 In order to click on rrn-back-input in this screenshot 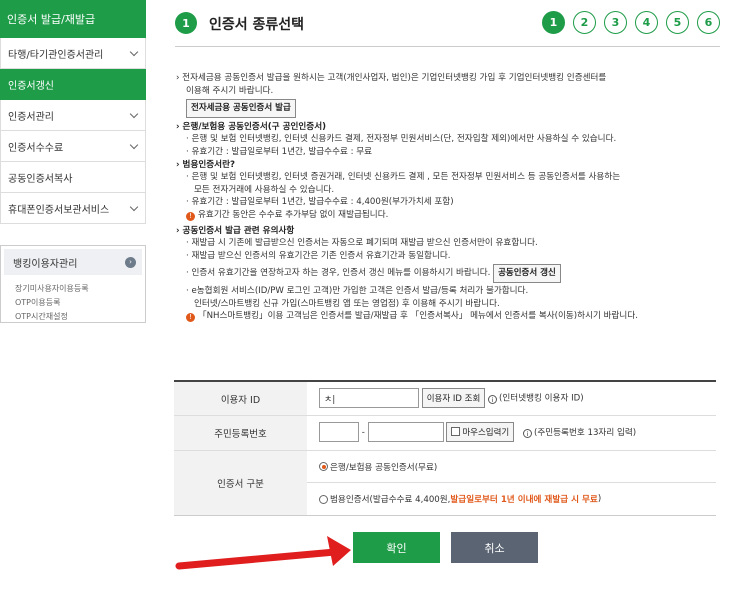, I will do `click(405, 432)`.